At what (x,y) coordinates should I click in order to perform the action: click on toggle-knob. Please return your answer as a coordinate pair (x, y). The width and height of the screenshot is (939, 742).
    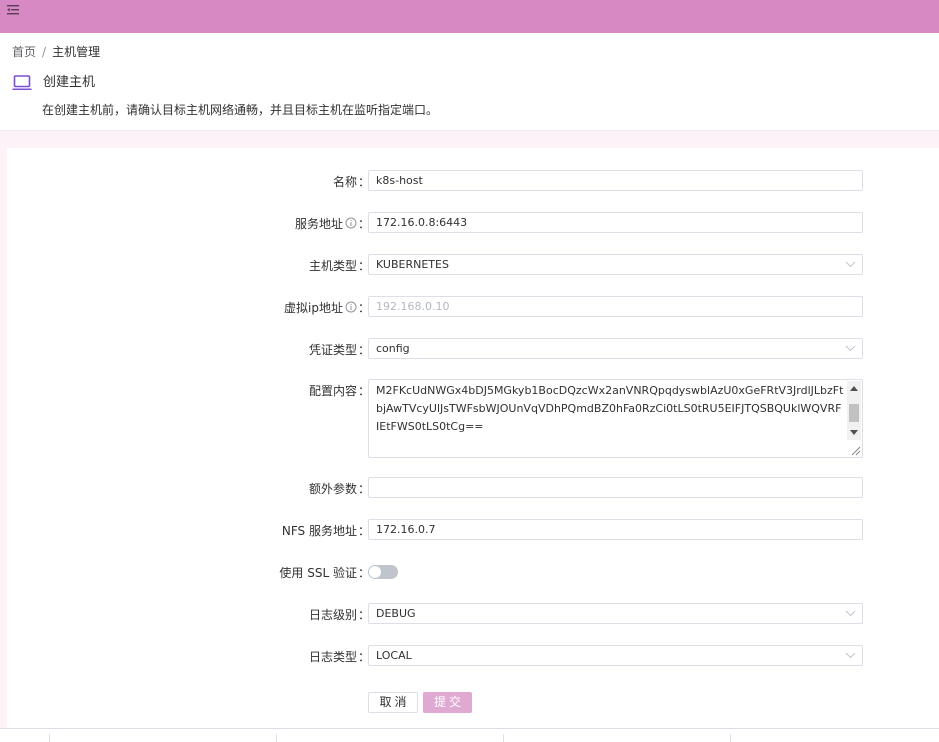
    Looking at the image, I should click on (375, 572).